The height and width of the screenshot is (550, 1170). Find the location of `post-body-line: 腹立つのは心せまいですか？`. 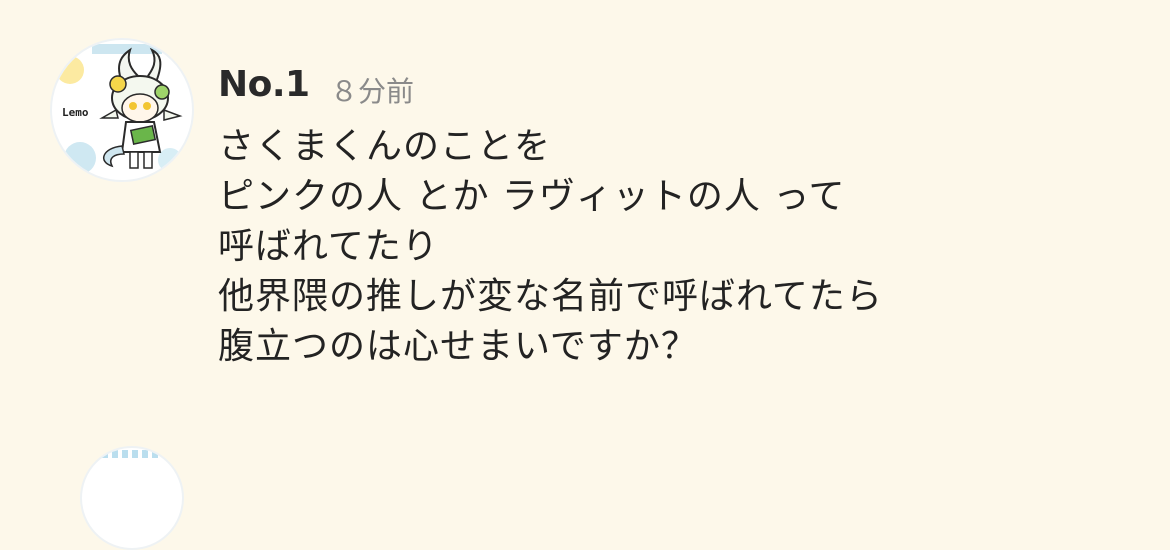

post-body-line: 腹立つのは心せまいですか？ is located at coordinates (458, 346).